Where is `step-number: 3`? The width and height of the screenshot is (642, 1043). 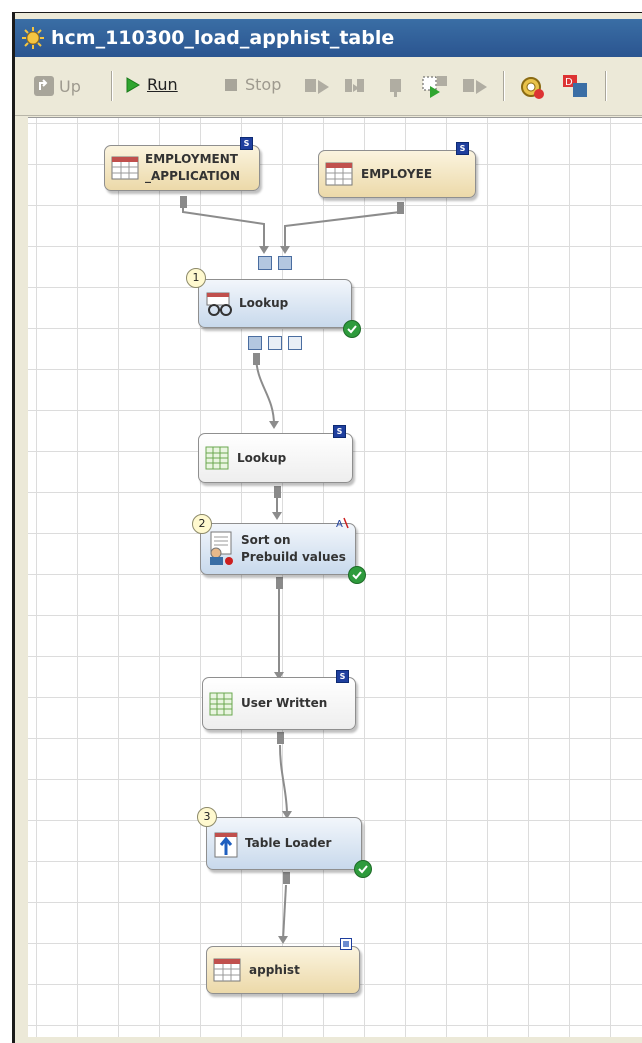 step-number: 3 is located at coordinates (207, 817).